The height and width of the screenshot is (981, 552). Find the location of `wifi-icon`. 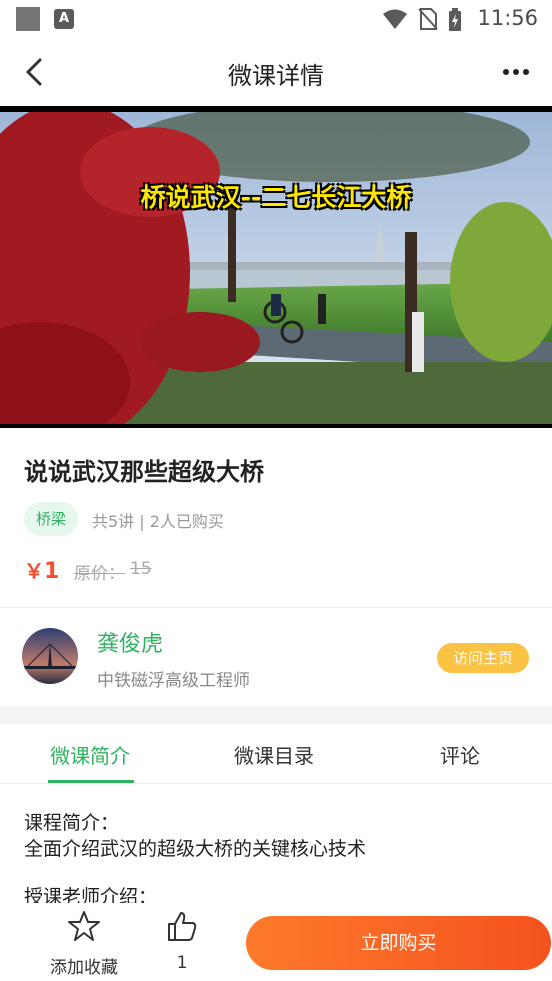

wifi-icon is located at coordinates (395, 19).